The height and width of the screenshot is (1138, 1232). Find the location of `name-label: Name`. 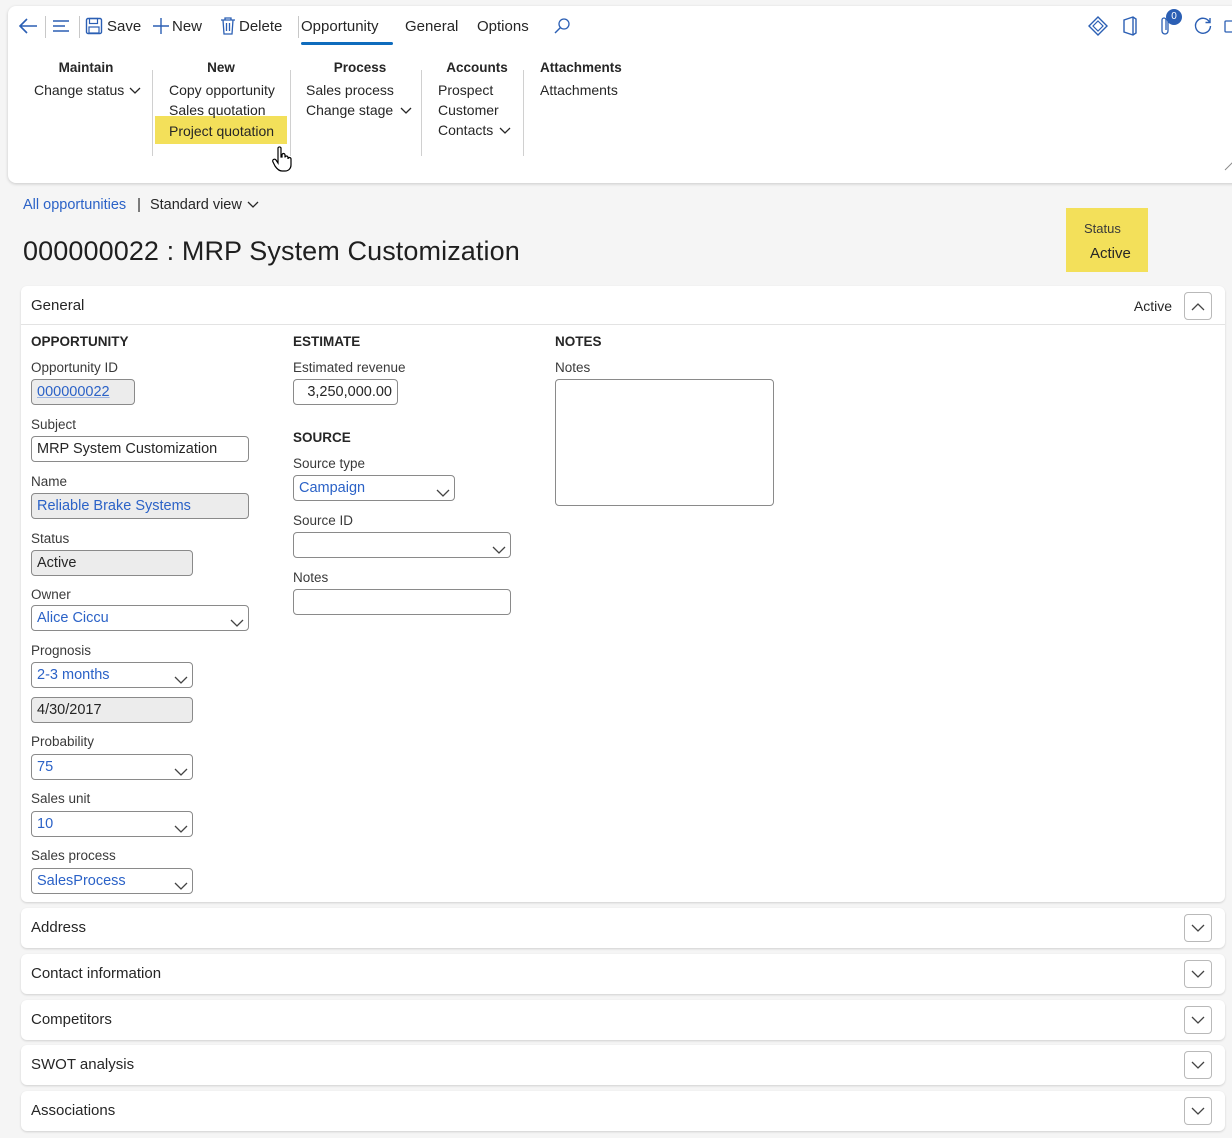

name-label: Name is located at coordinates (49, 481).